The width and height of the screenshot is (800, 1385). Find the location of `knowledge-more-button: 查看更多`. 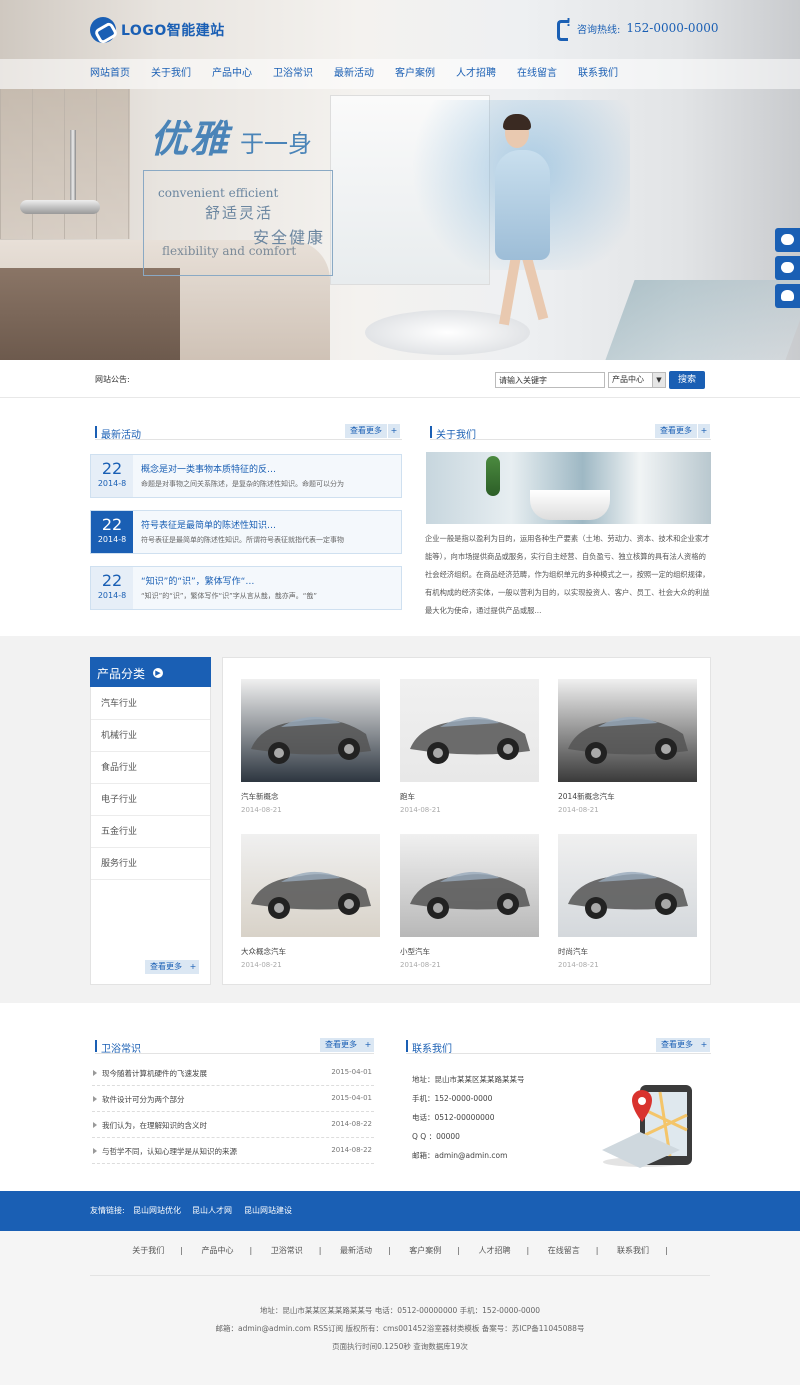

knowledge-more-button: 查看更多 is located at coordinates (341, 1045).